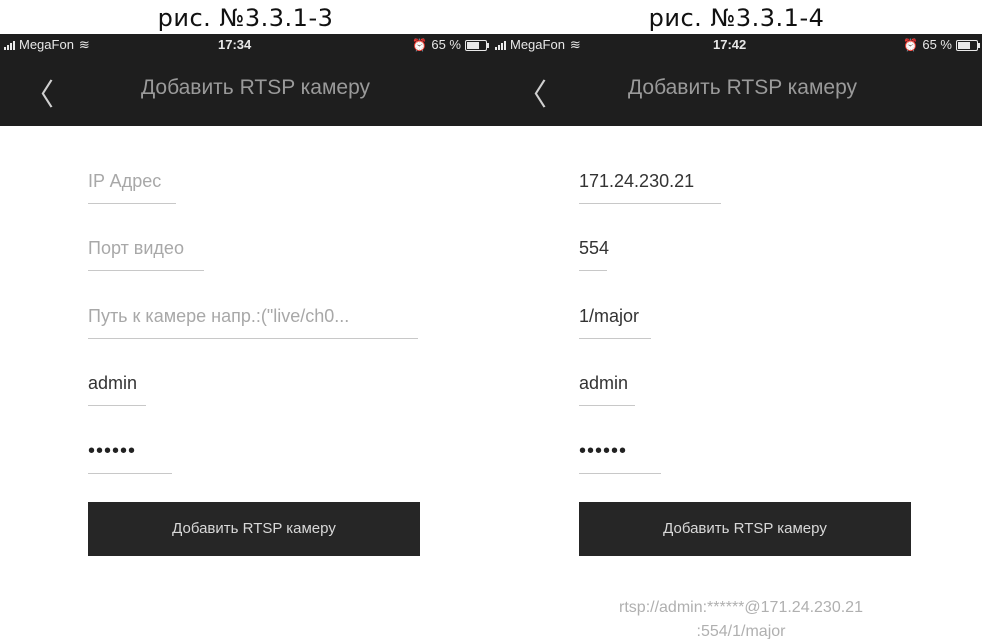 The image size is (982, 639). Describe the element at coordinates (736, 18) in the screenshot. I see `caption-right: рис. №3.3.1-4` at that location.